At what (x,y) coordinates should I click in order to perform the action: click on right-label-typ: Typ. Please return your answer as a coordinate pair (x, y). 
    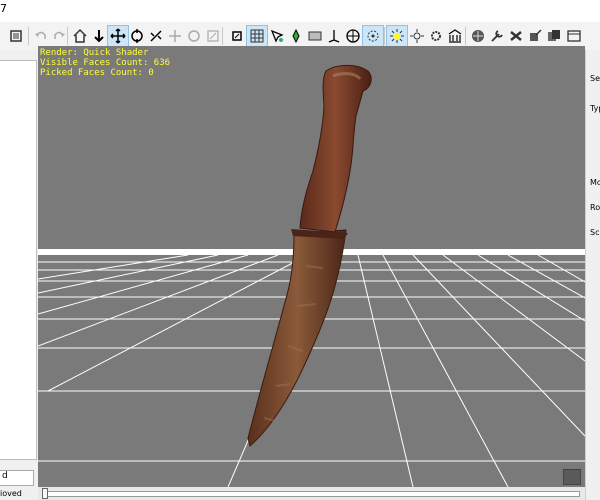
    Looking at the image, I should click on (595, 108).